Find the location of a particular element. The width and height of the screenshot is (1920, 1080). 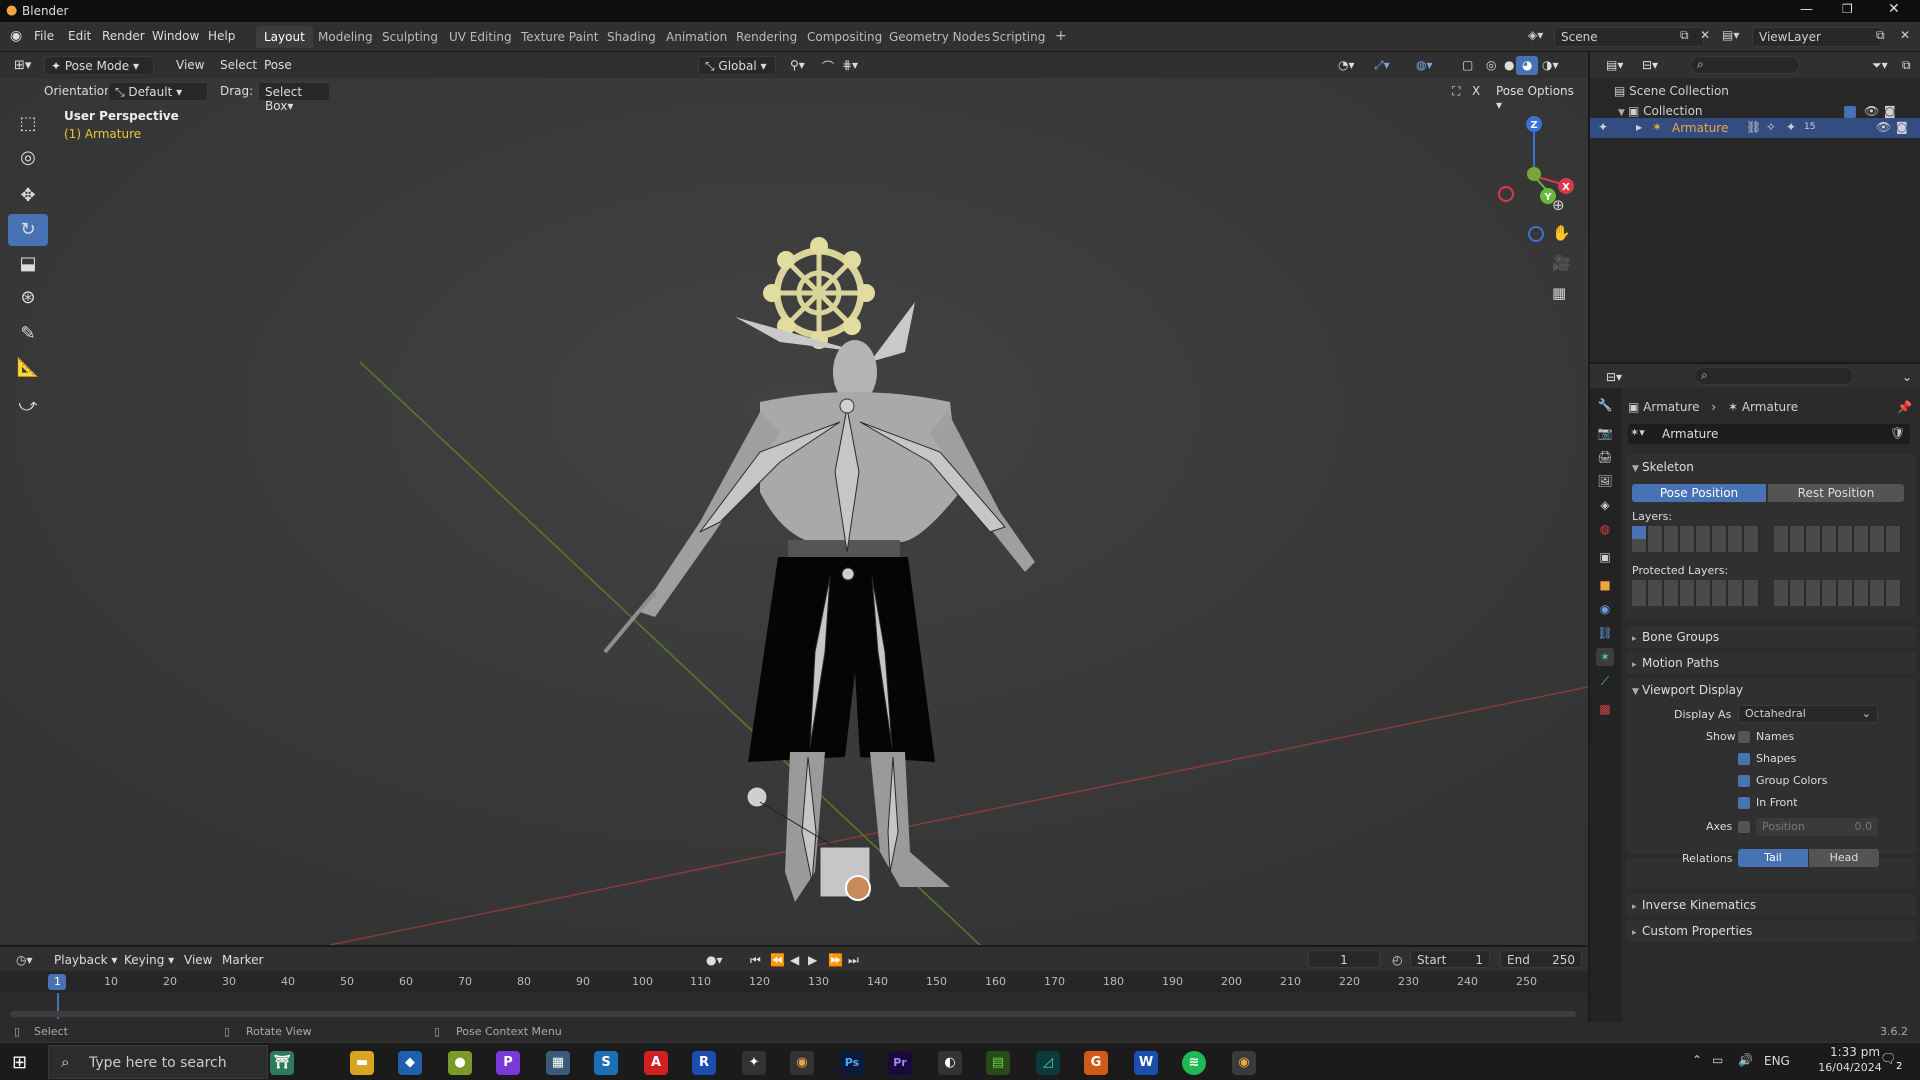

gizmo-z-neg is located at coordinates (1536, 234).